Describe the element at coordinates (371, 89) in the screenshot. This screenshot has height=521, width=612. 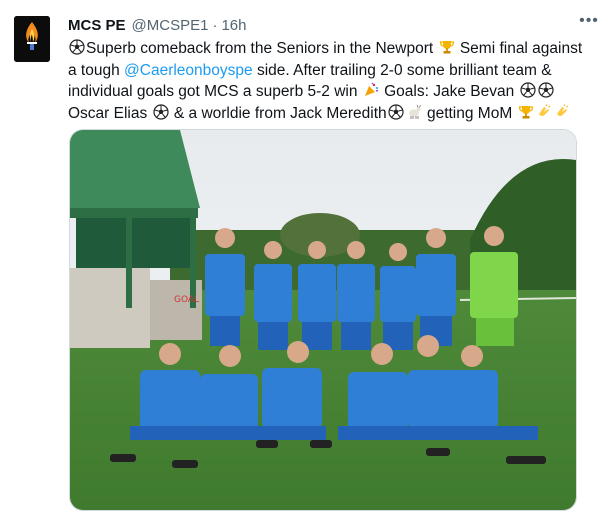
I see `party-popper-icon` at that location.